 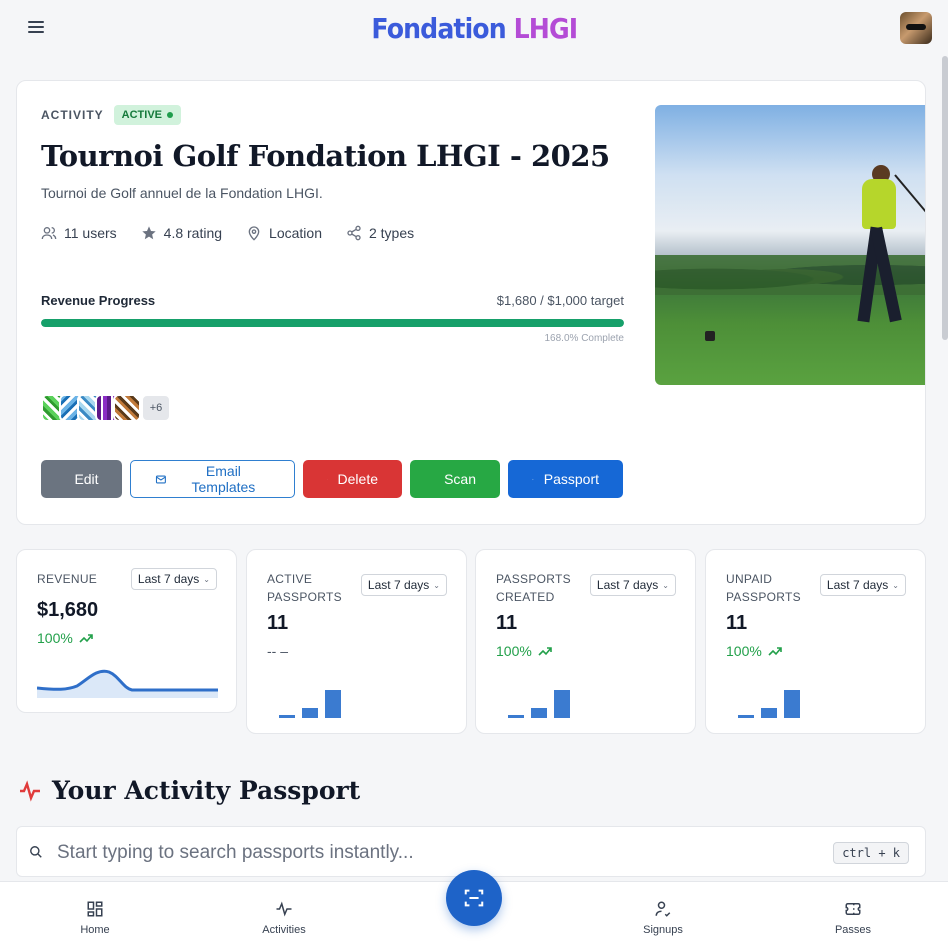 What do you see at coordinates (853, 918) in the screenshot?
I see `nav-passes: Passes` at bounding box center [853, 918].